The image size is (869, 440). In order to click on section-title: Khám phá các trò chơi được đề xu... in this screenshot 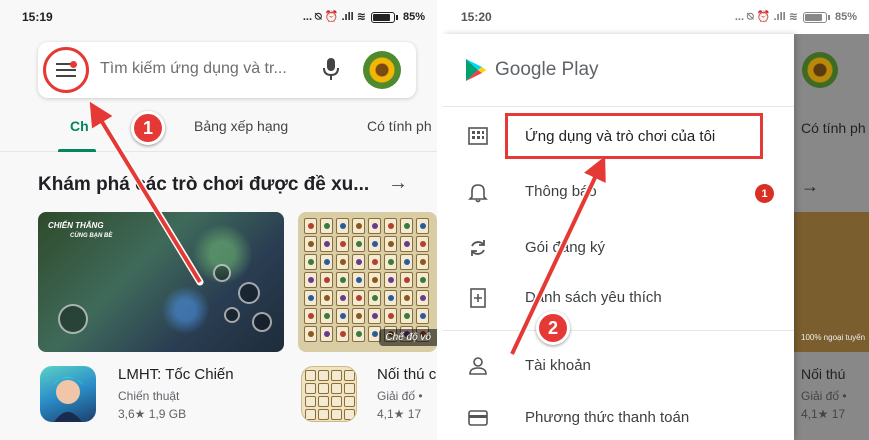, I will do `click(204, 184)`.